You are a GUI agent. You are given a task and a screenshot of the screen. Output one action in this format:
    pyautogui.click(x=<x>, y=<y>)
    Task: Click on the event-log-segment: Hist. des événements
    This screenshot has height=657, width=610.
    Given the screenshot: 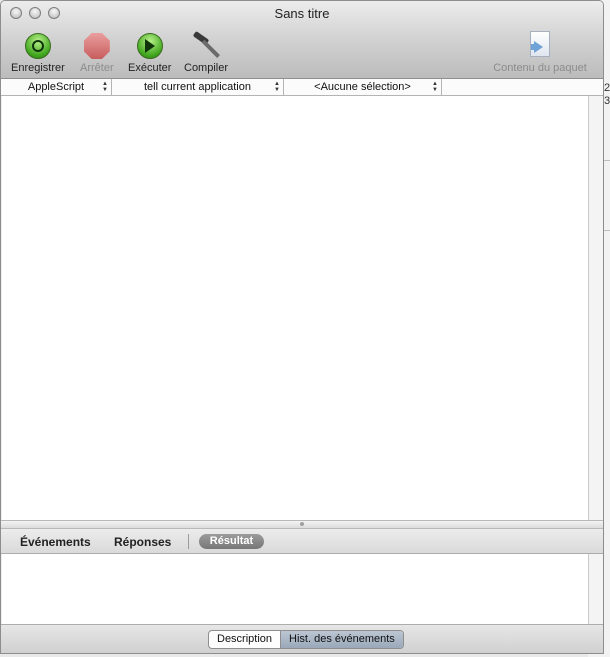 What is the action you would take?
    pyautogui.click(x=341, y=639)
    